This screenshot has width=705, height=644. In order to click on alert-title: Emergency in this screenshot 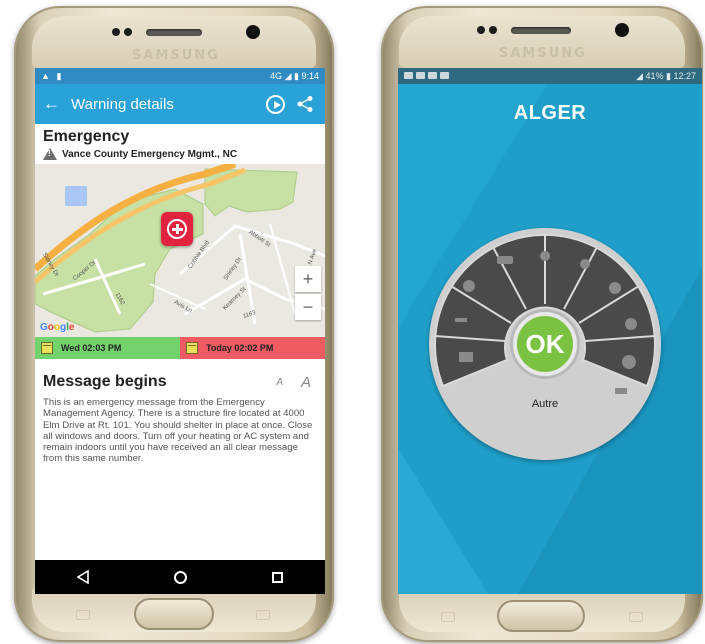, I will do `click(86, 136)`.